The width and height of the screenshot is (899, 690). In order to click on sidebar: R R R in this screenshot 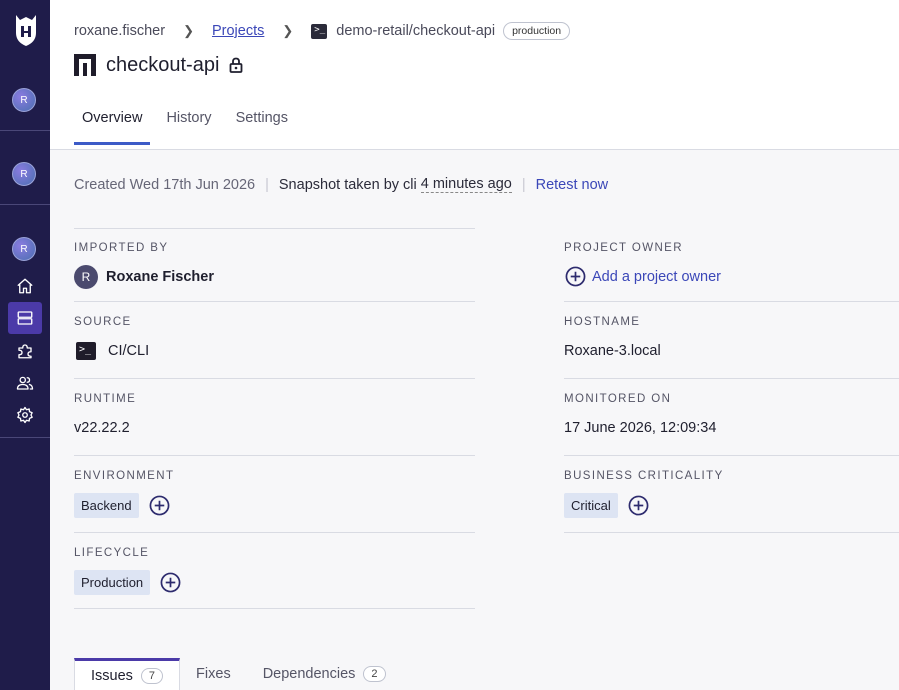, I will do `click(25, 345)`.